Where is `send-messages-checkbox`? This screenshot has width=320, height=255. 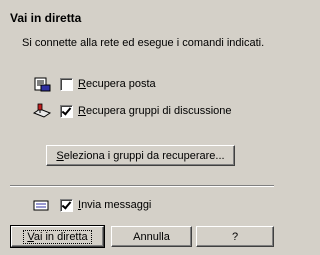
send-messages-checkbox is located at coordinates (66, 205).